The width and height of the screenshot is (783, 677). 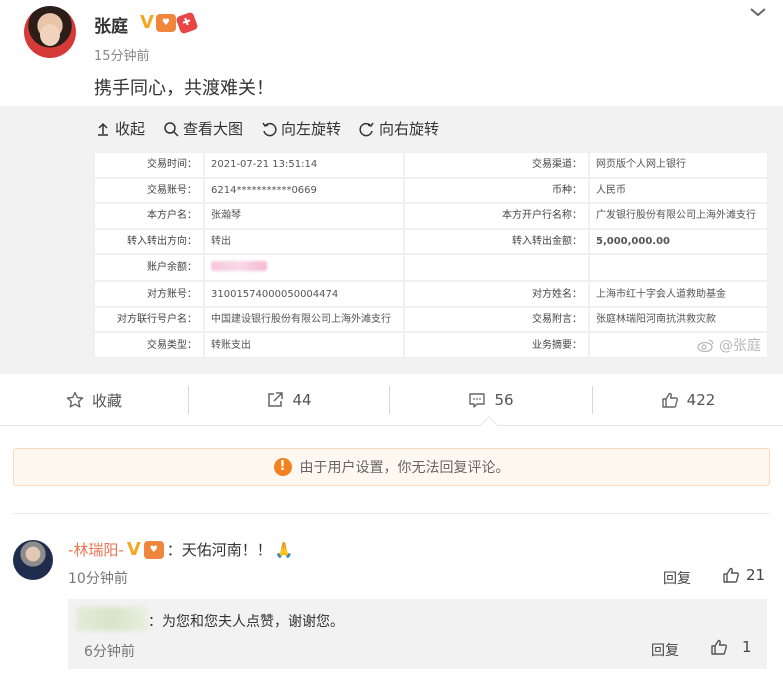 I want to click on gift-badge-icon: ✚, so click(x=187, y=22).